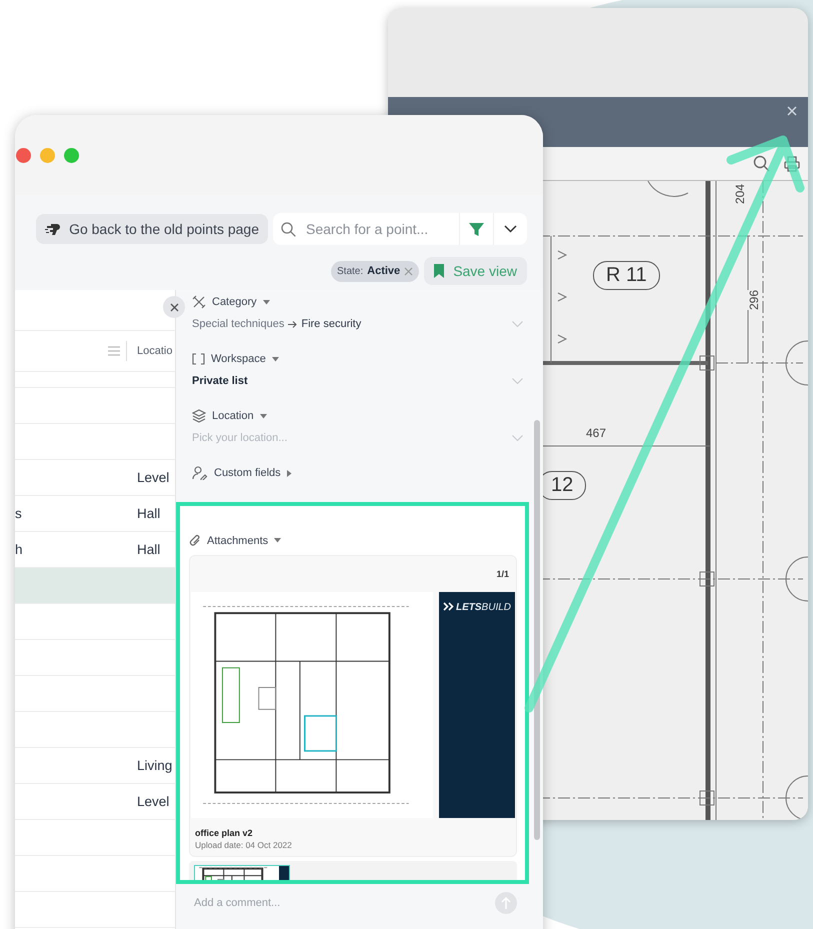 The width and height of the screenshot is (813, 929). What do you see at coordinates (154, 351) in the screenshot?
I see `column-header: Locatio` at bounding box center [154, 351].